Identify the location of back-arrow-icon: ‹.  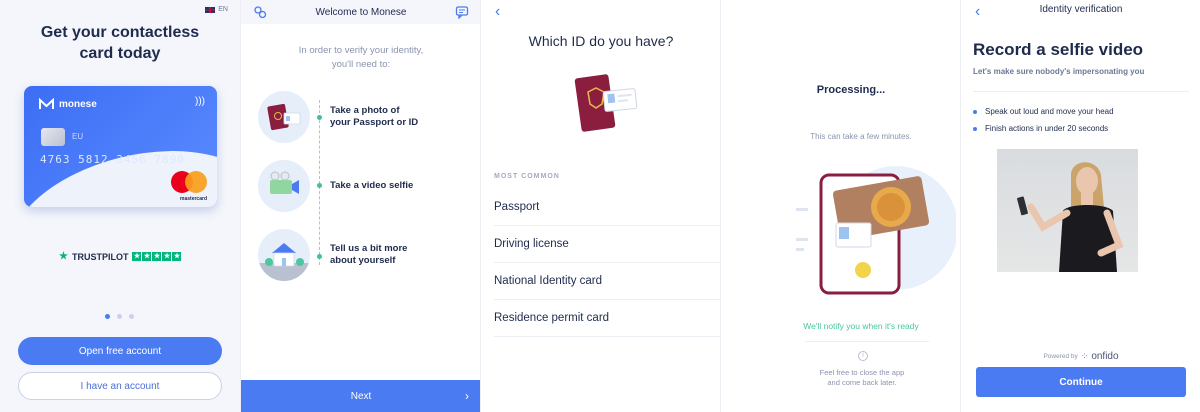
(497, 12).